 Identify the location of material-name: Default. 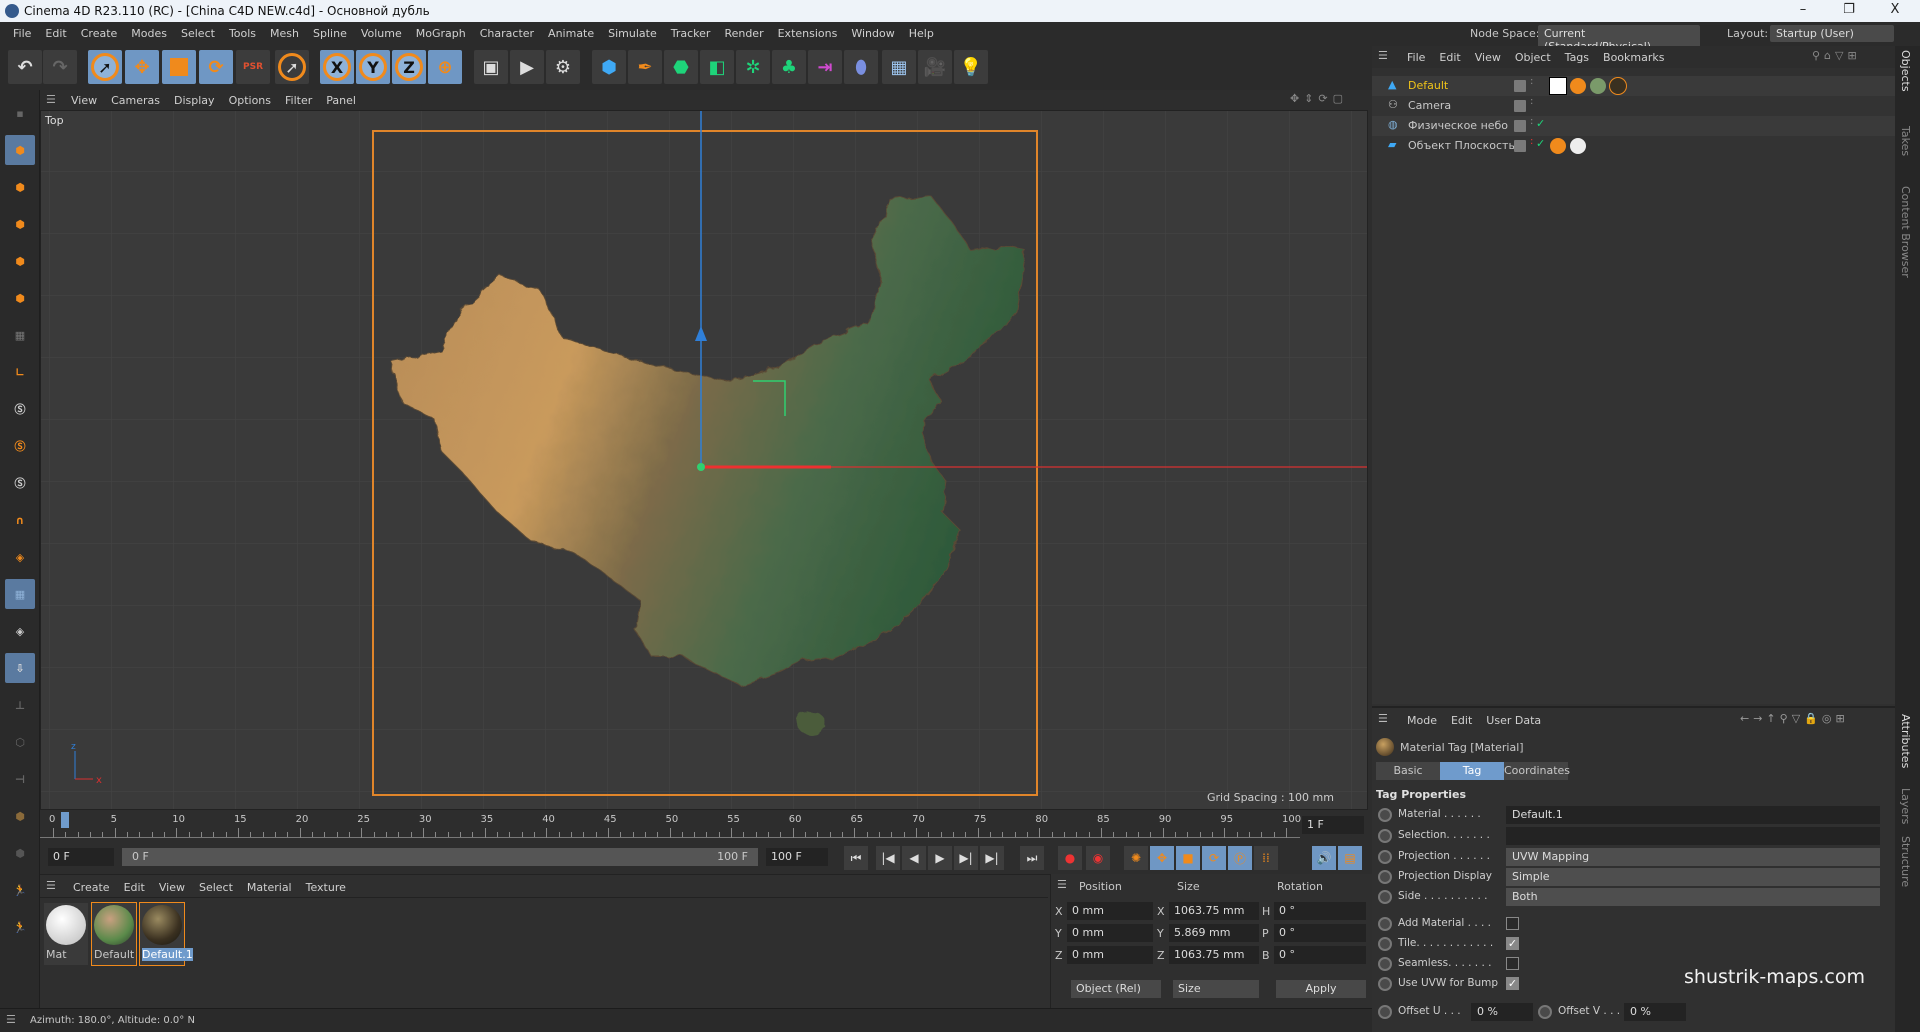
(114, 954).